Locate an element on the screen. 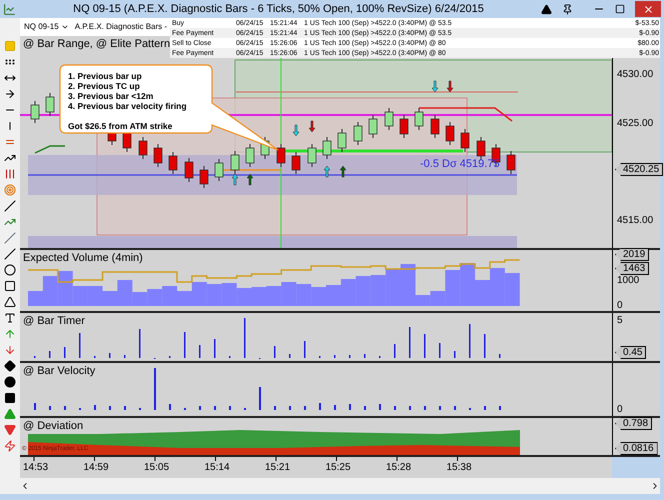 The height and width of the screenshot is (500, 664). close-button is located at coordinates (648, 9).